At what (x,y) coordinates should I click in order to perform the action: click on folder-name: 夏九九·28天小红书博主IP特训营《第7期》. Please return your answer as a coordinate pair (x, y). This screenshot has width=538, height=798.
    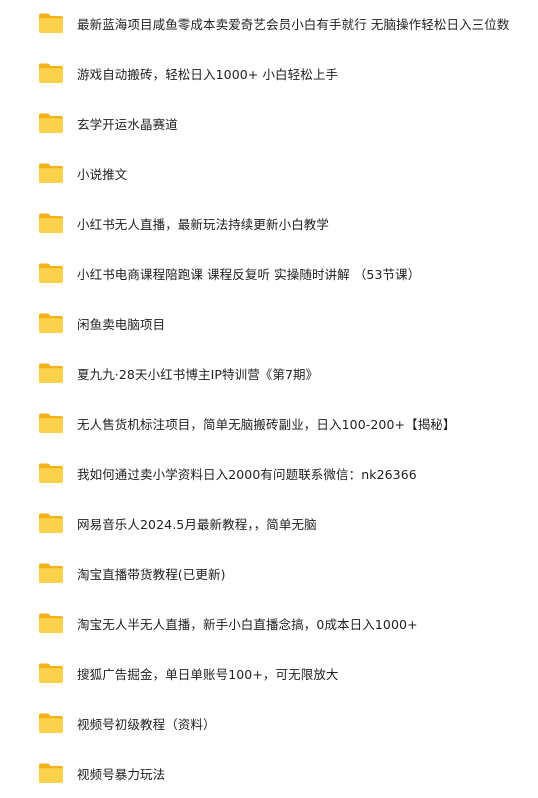
    Looking at the image, I should click on (198, 374).